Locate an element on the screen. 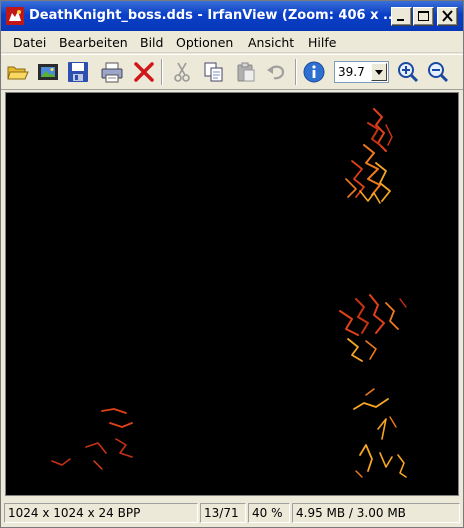  save-button is located at coordinates (78, 72).